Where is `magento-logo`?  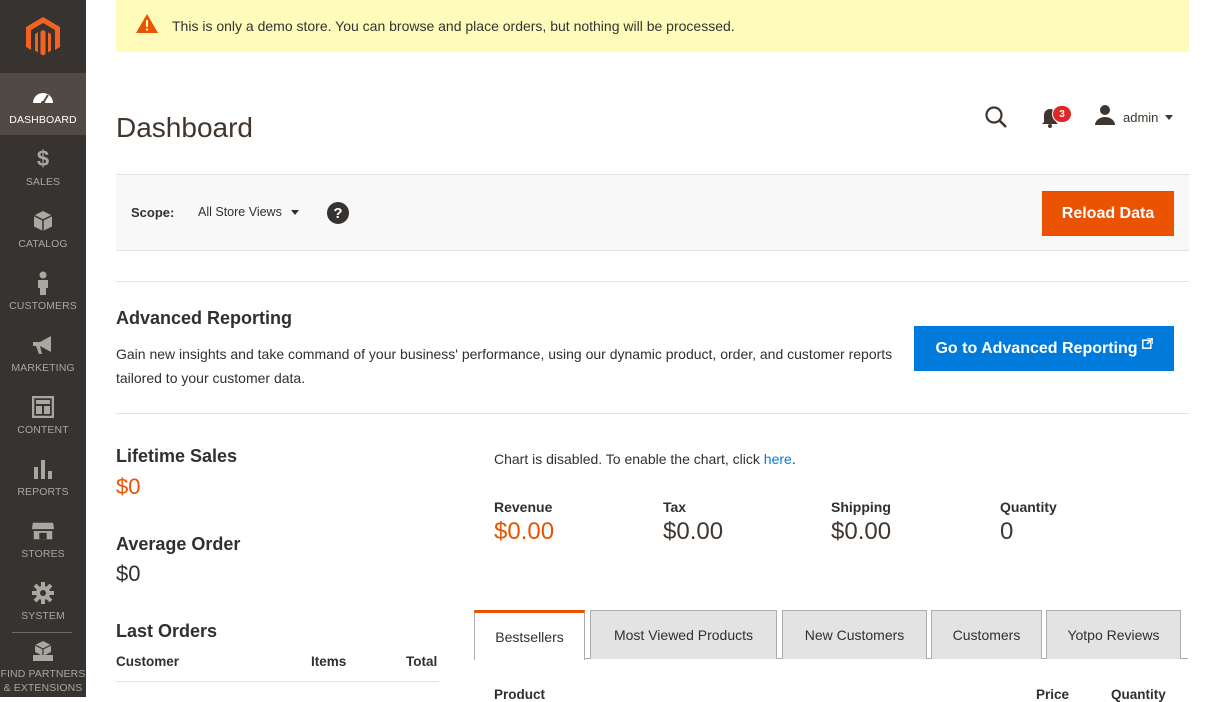
magento-logo is located at coordinates (43, 36).